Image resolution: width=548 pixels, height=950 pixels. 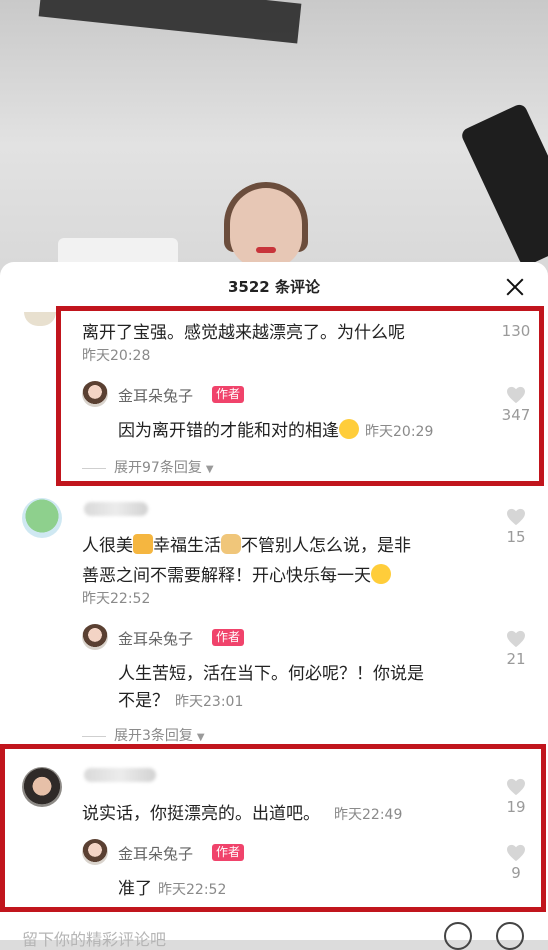 I want to click on like-count: 15, so click(x=516, y=537).